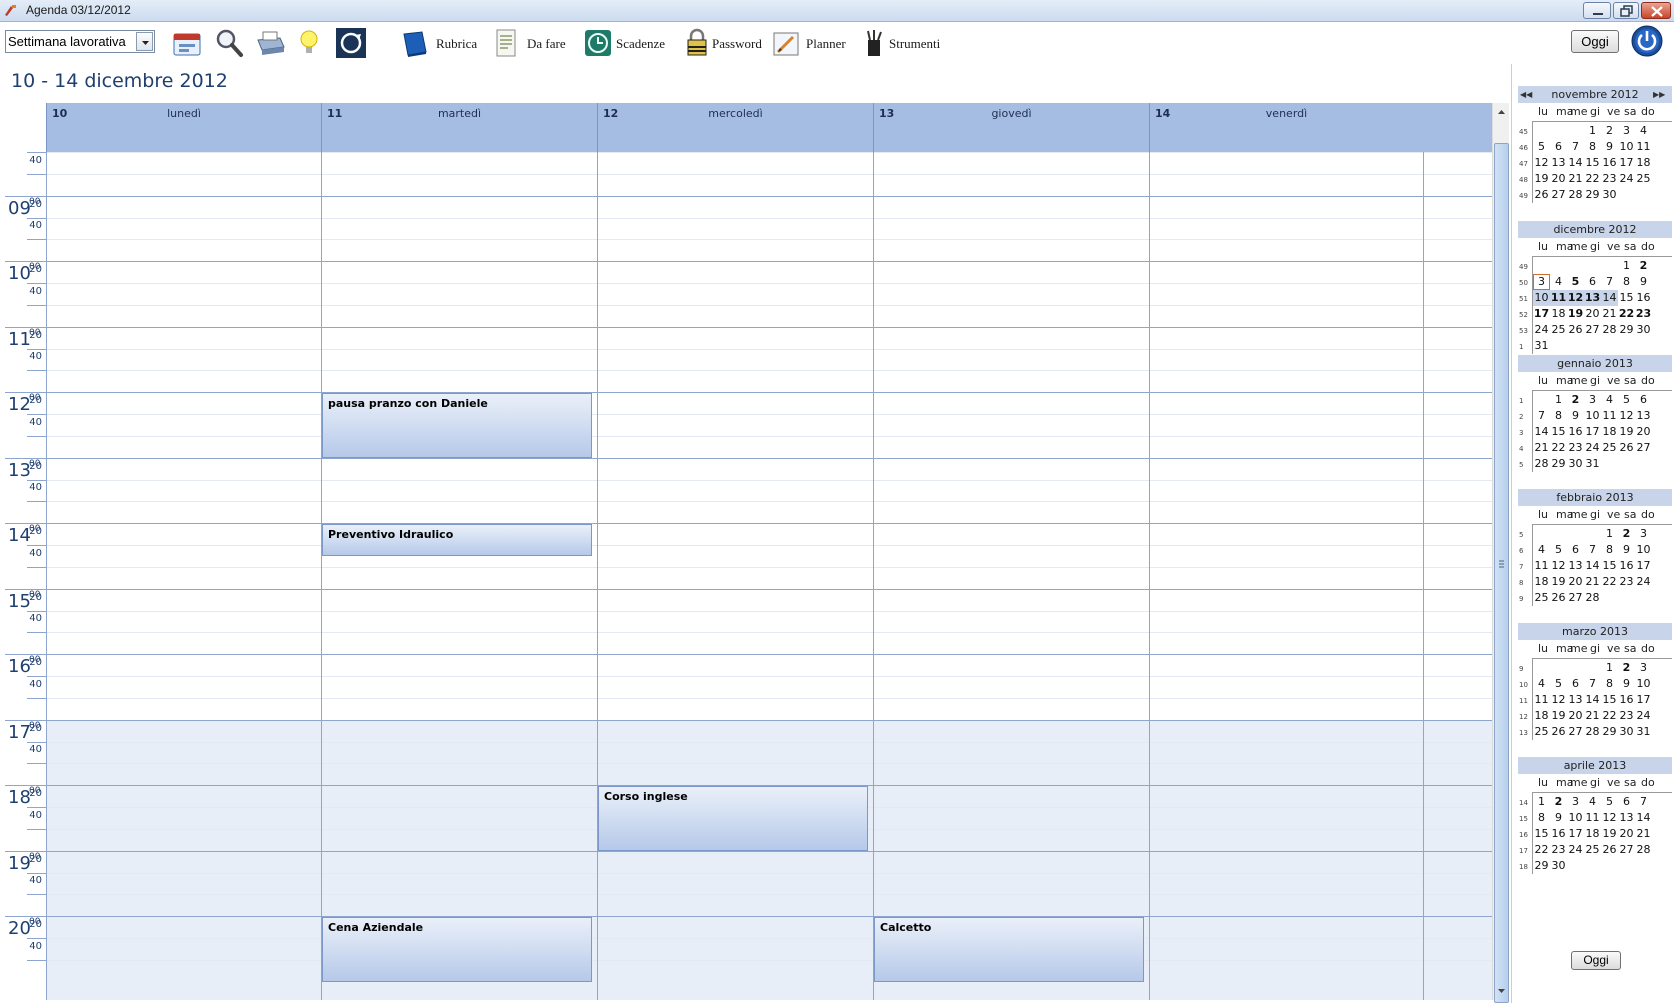  What do you see at coordinates (725, 43) in the screenshot?
I see `password-button: Password` at bounding box center [725, 43].